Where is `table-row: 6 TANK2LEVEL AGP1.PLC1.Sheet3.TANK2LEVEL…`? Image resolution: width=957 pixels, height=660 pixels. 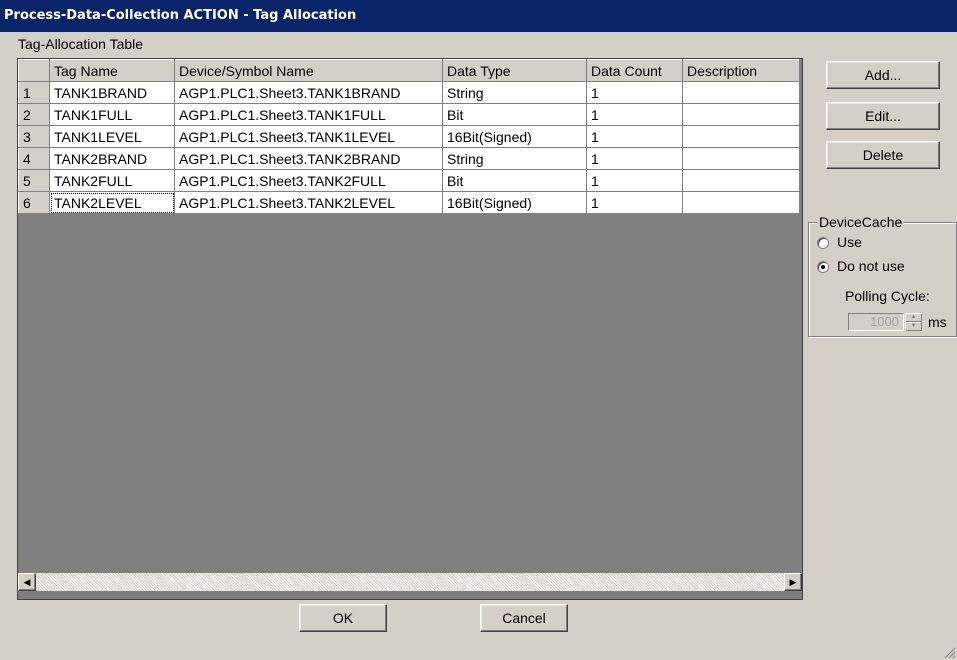
table-row: 6 TANK2LEVEL AGP1.PLC1.Sheet3.TANK2LEVEL… is located at coordinates (409, 202).